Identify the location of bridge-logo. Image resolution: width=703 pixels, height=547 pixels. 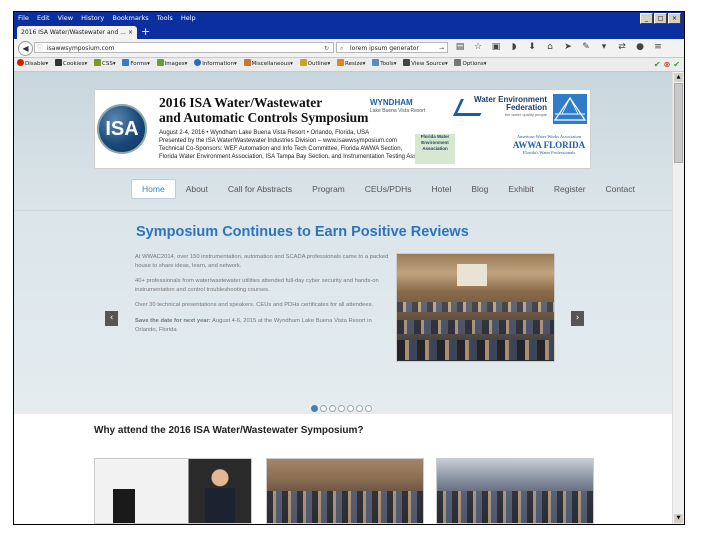
(570, 109).